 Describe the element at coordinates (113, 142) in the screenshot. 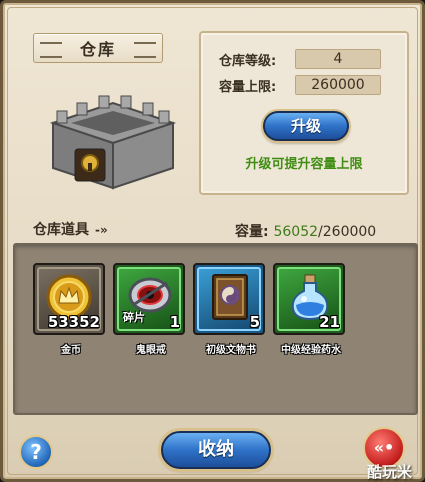

I see `warehouse-building-icon` at that location.